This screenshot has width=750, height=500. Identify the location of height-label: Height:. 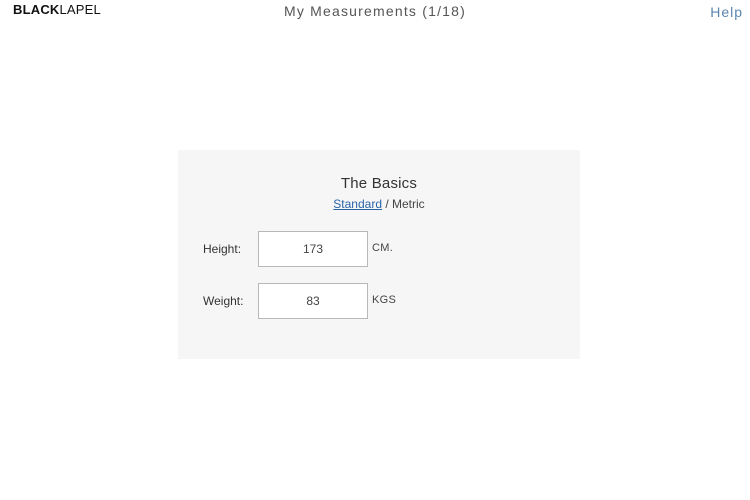
(222, 249).